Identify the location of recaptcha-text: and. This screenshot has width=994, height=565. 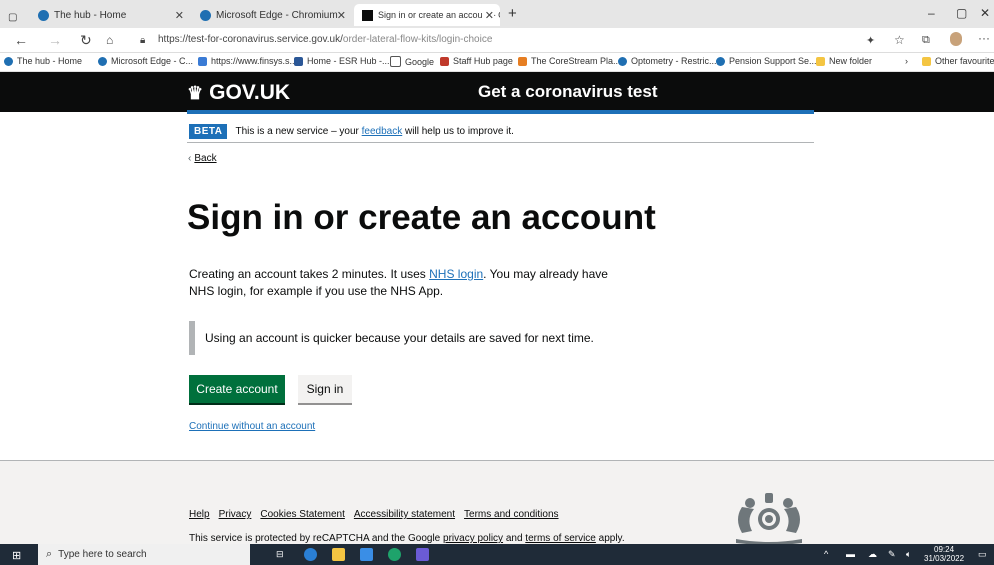
(514, 538).